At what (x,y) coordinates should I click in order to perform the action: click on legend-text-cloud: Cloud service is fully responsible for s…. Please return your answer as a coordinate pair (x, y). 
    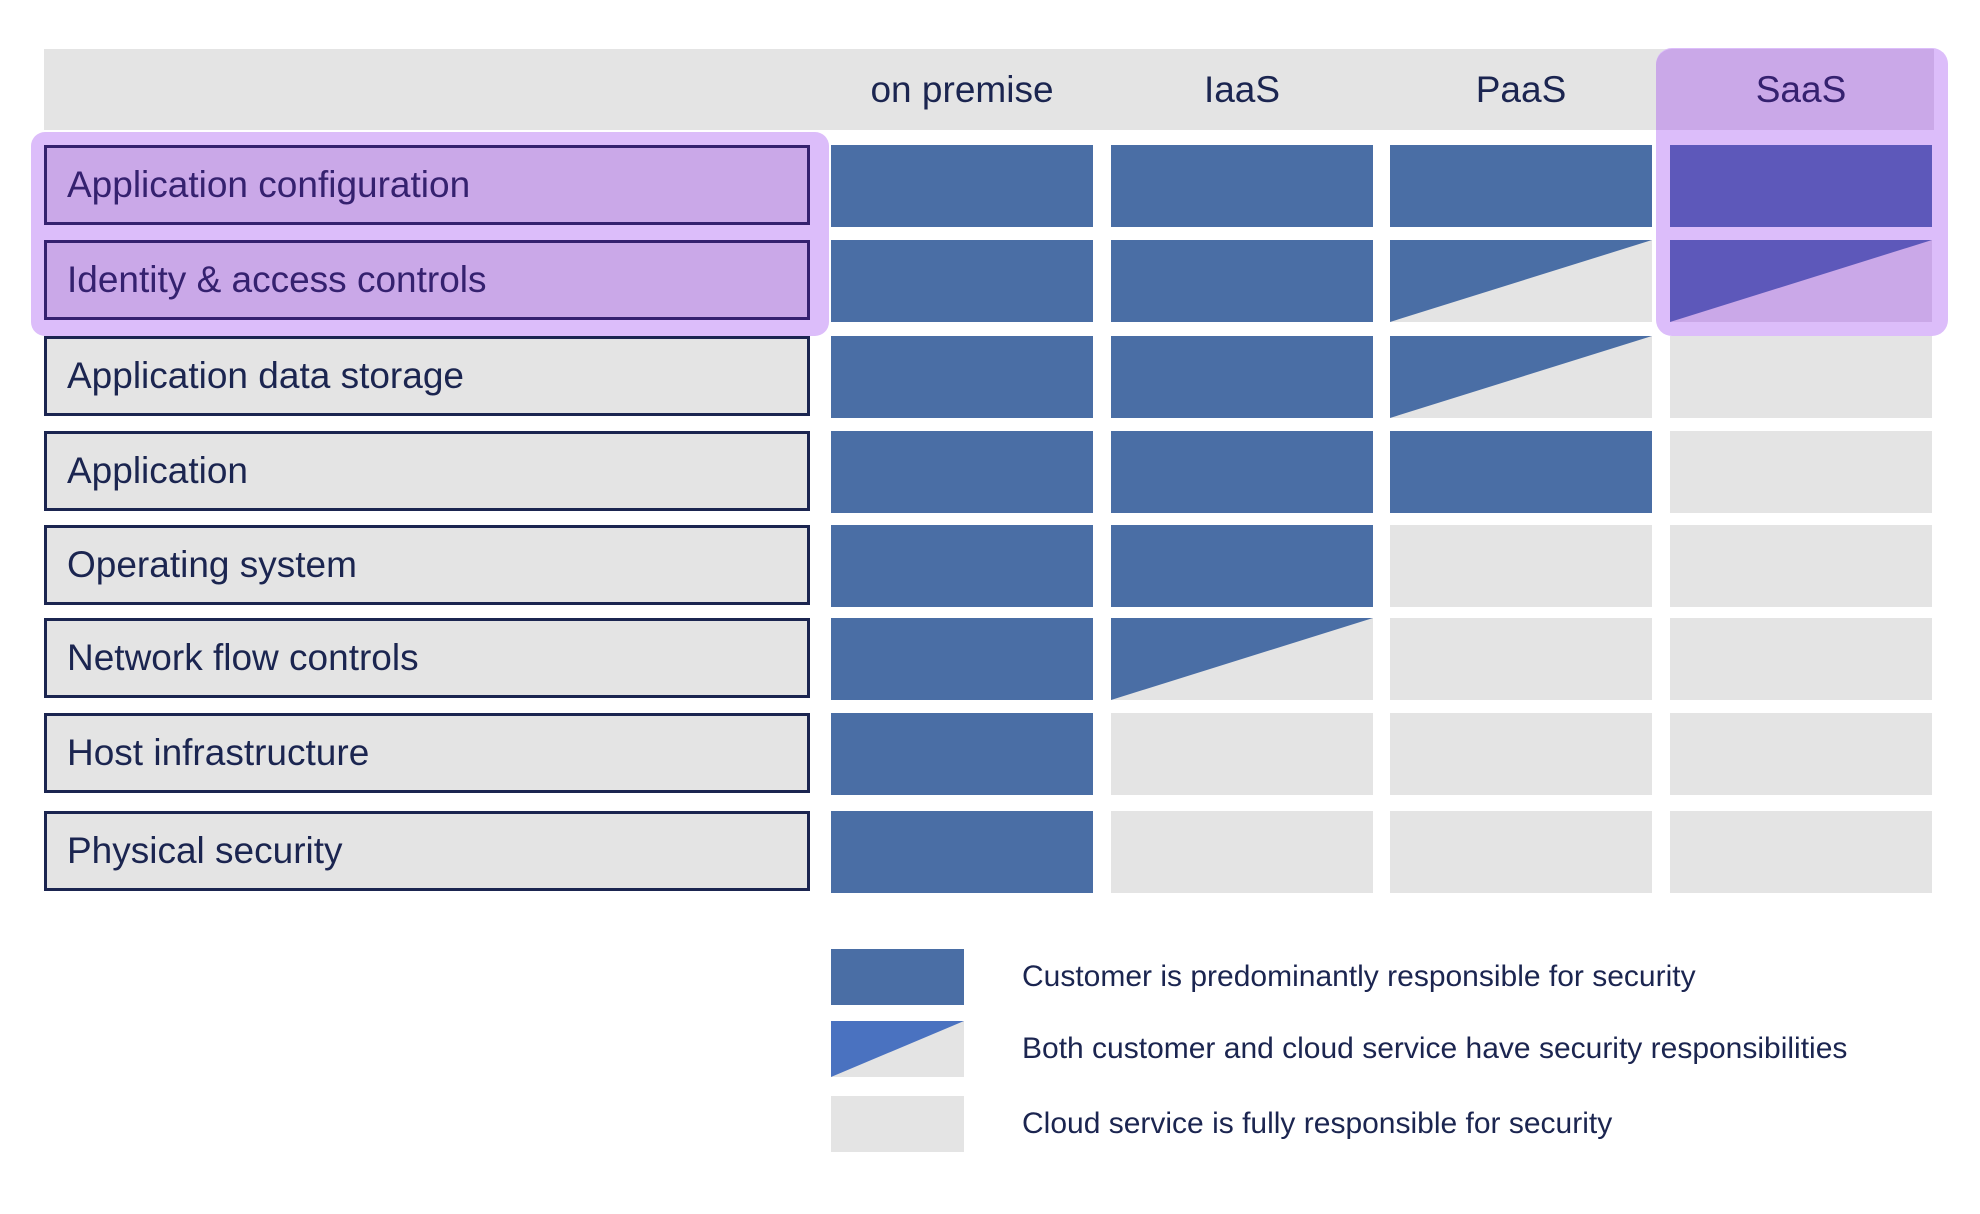
    Looking at the image, I should click on (1317, 1123).